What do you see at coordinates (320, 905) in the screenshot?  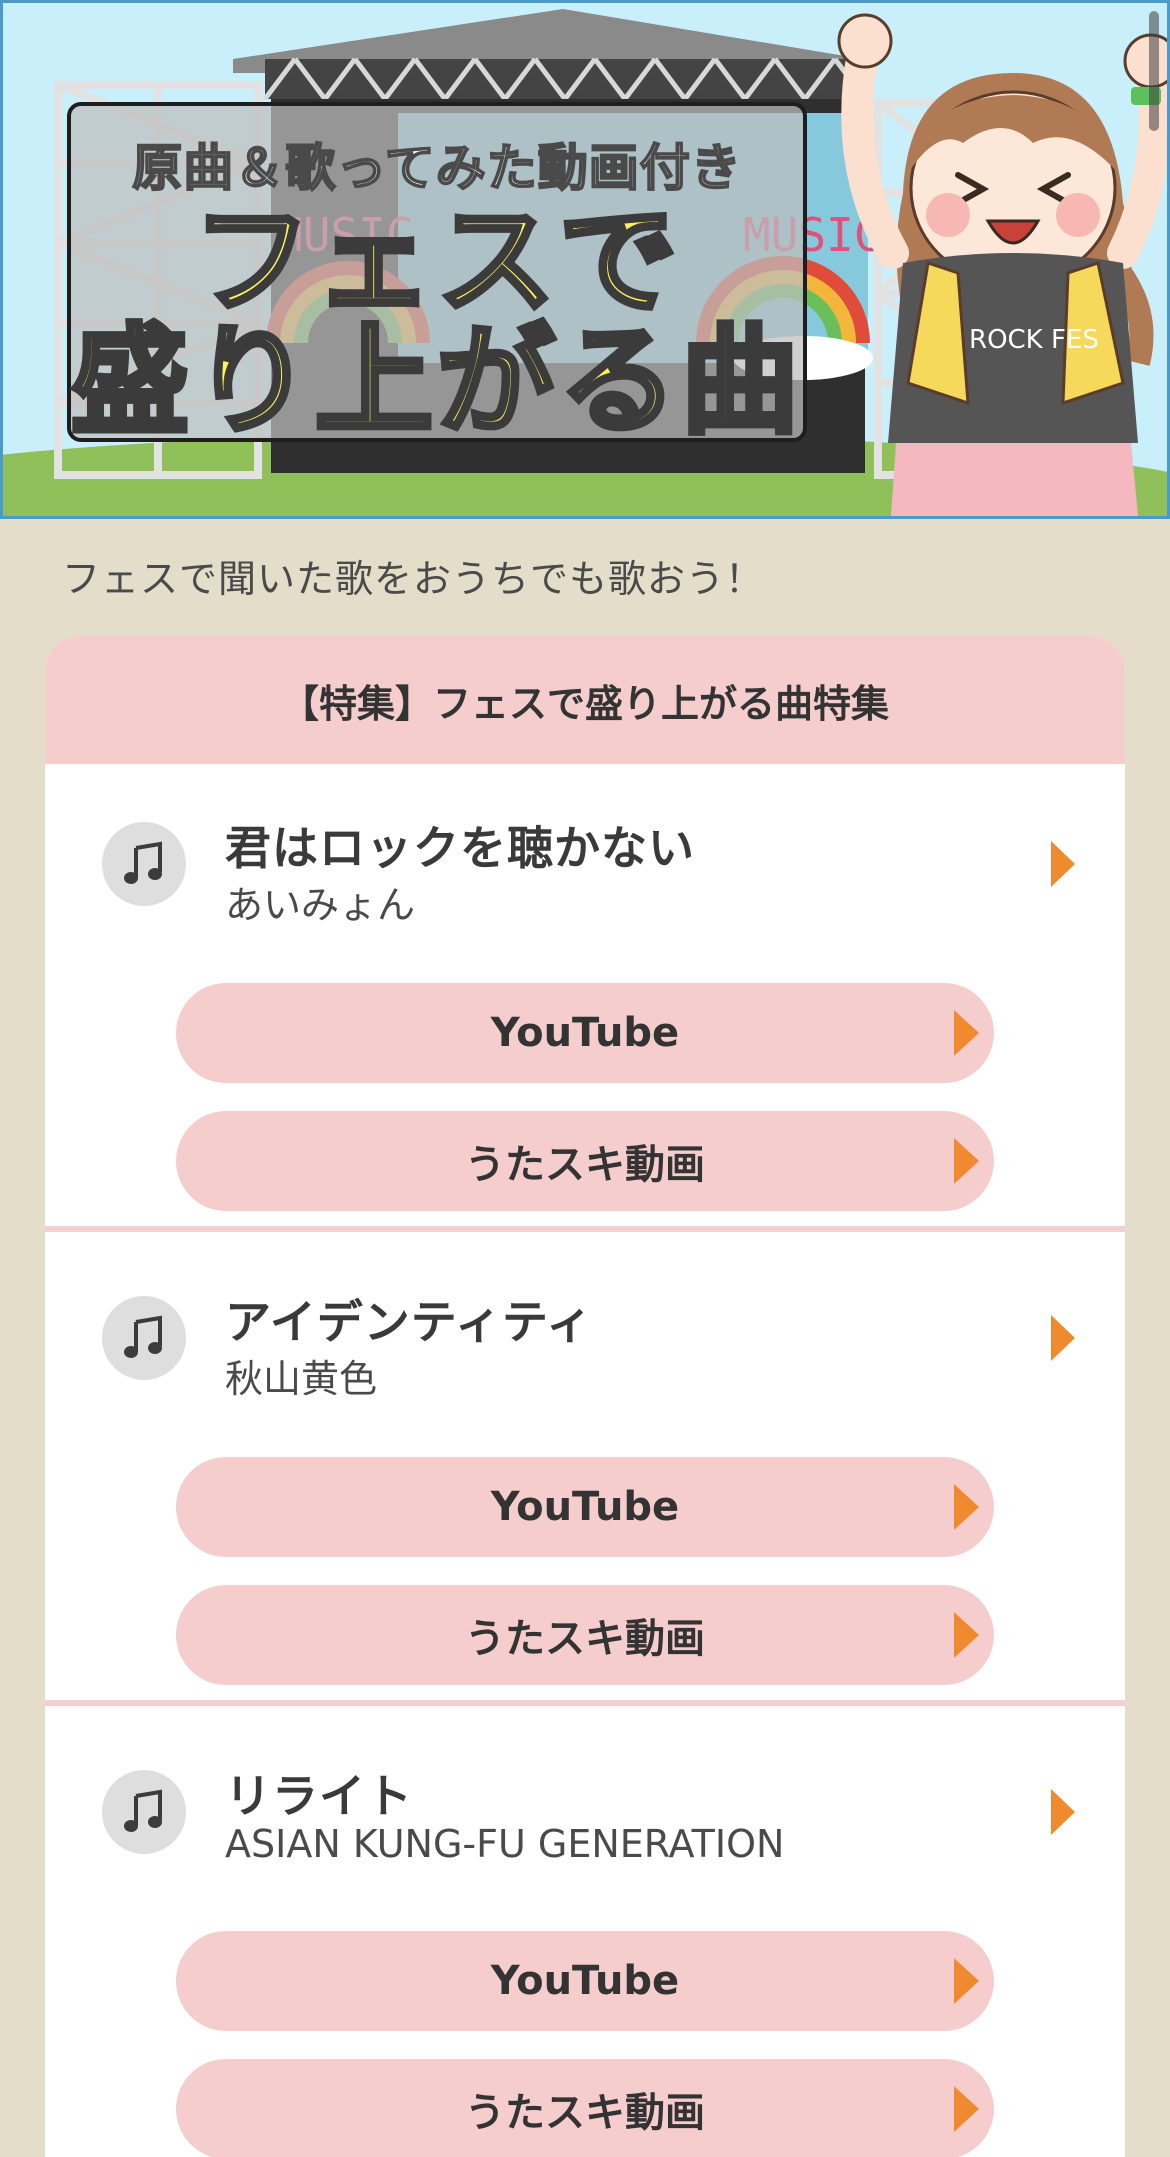 I see `song-artist: あいみょん` at bounding box center [320, 905].